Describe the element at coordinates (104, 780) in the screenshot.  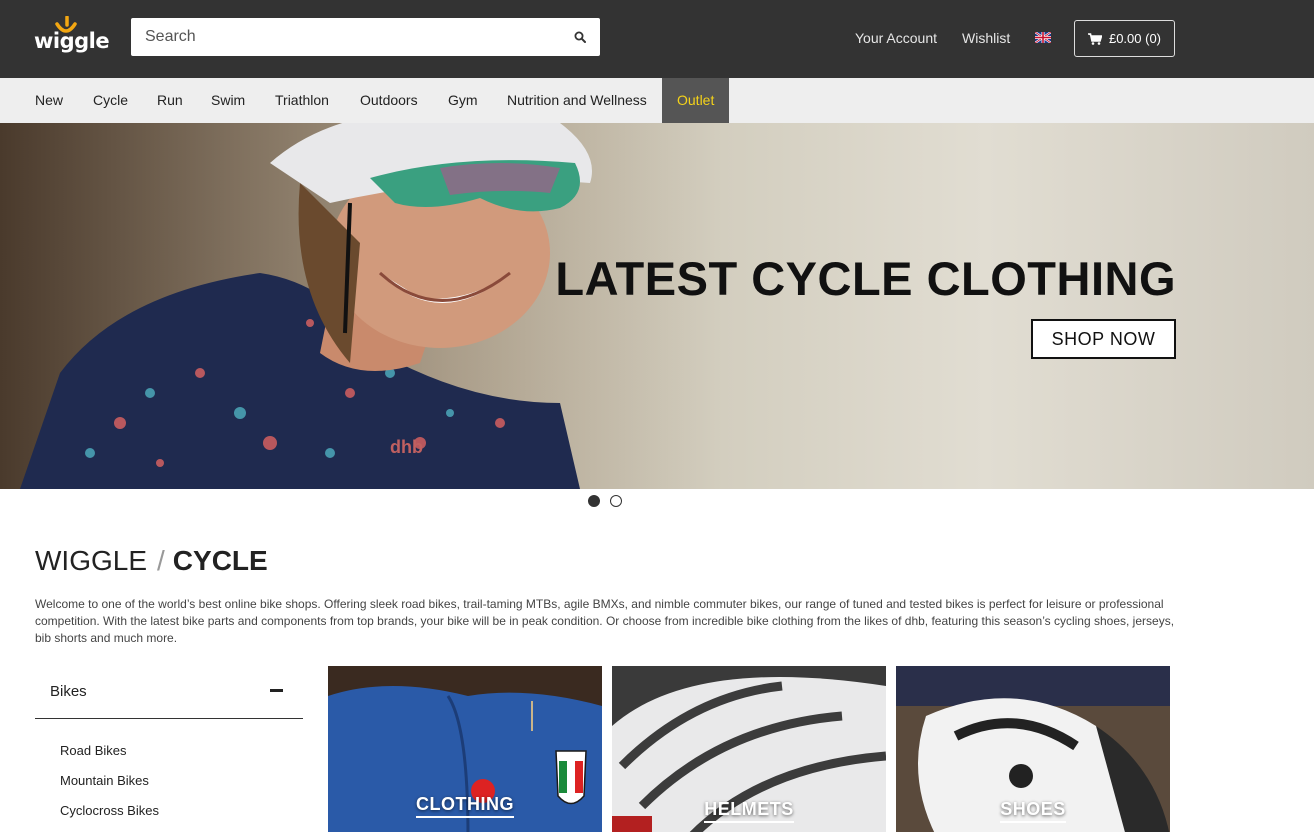
I see `sidebar-item-mountain-bikes: Mountain Bikes` at that location.